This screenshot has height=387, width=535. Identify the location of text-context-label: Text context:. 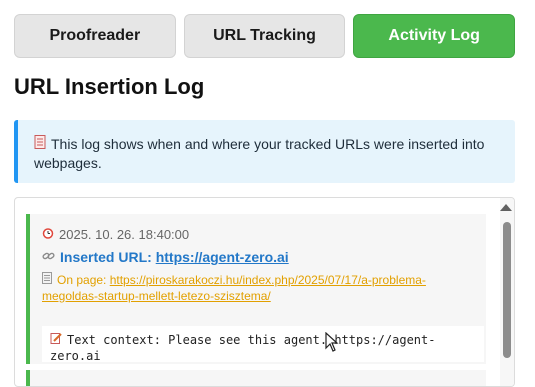
(114, 340).